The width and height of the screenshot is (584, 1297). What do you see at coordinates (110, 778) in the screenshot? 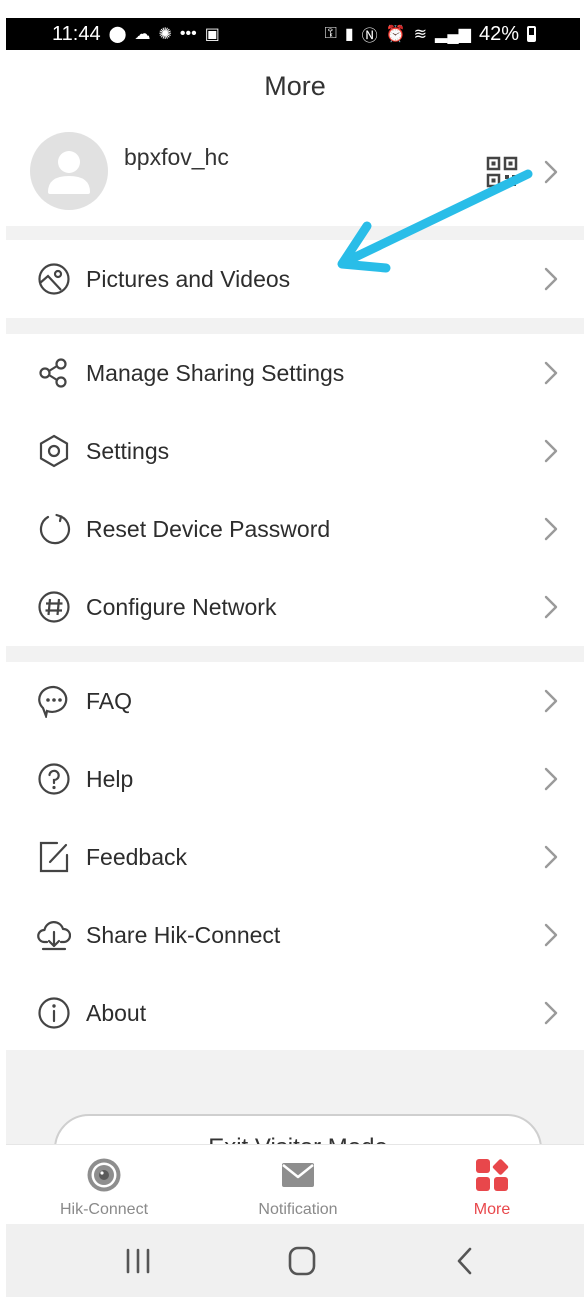
I see `menu-item-label: Help` at bounding box center [110, 778].